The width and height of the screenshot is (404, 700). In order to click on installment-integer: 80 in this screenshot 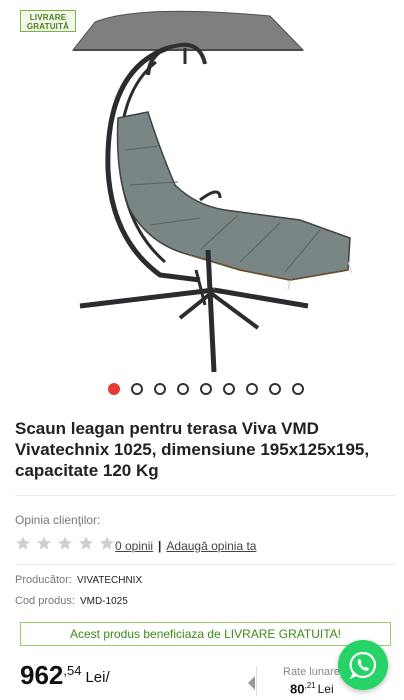, I will do `click(297, 689)`.